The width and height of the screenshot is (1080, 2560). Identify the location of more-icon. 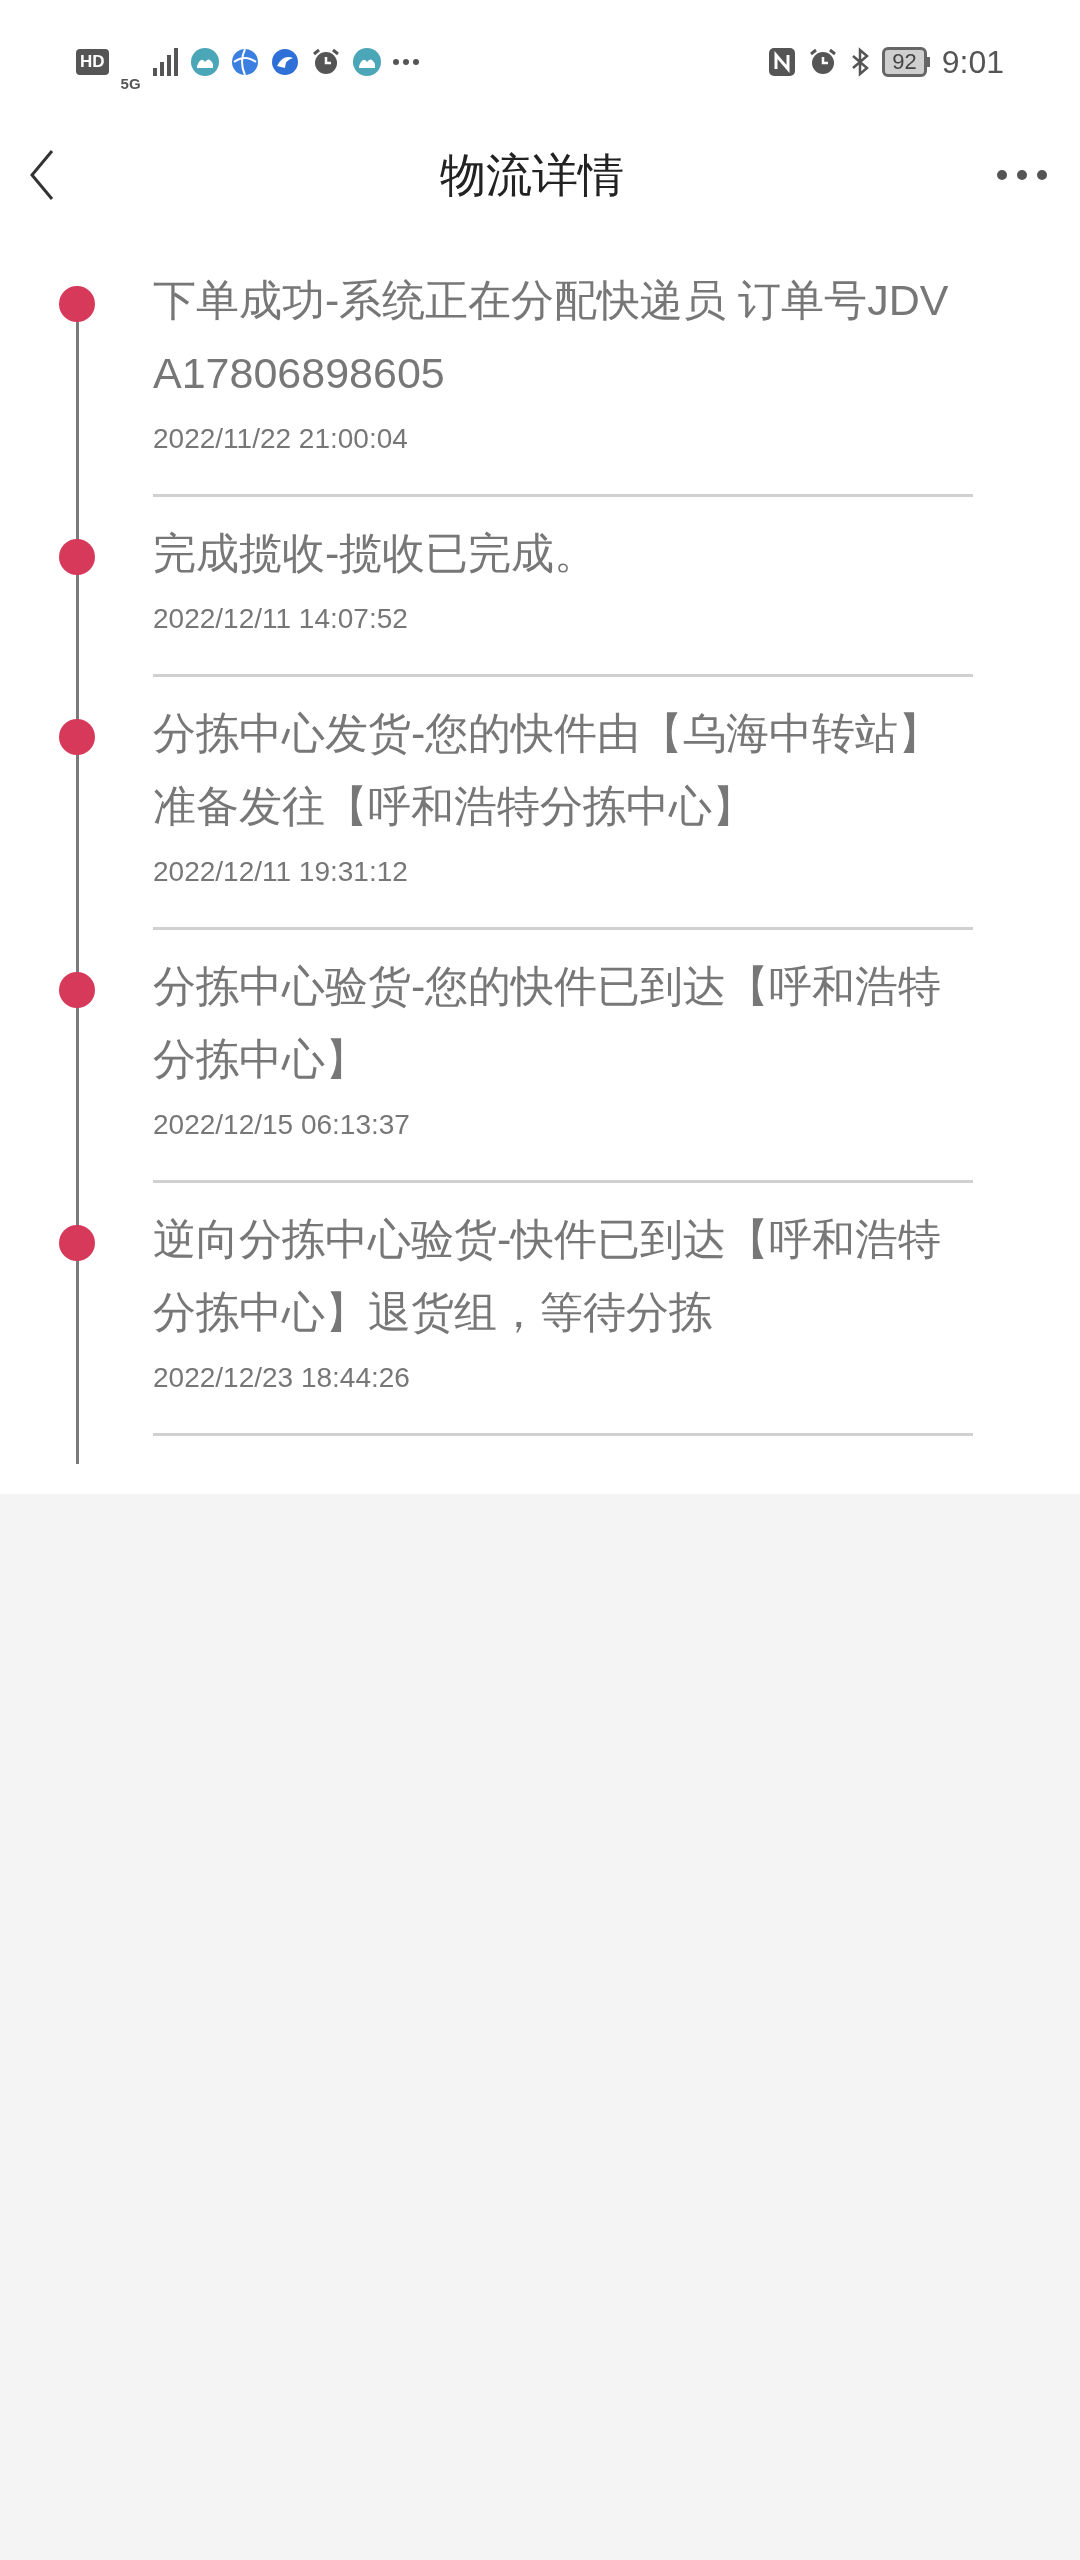
(1022, 175).